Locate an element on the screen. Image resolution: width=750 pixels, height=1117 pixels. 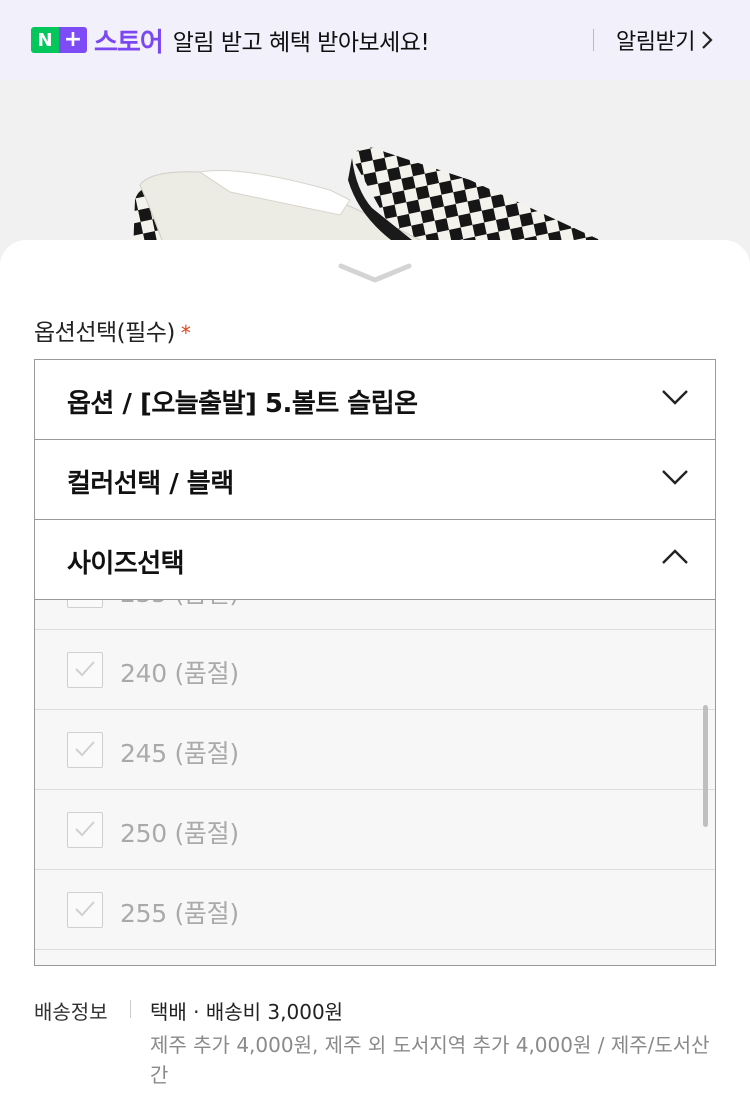
size-option-item: 245 (품절) is located at coordinates (375, 750).